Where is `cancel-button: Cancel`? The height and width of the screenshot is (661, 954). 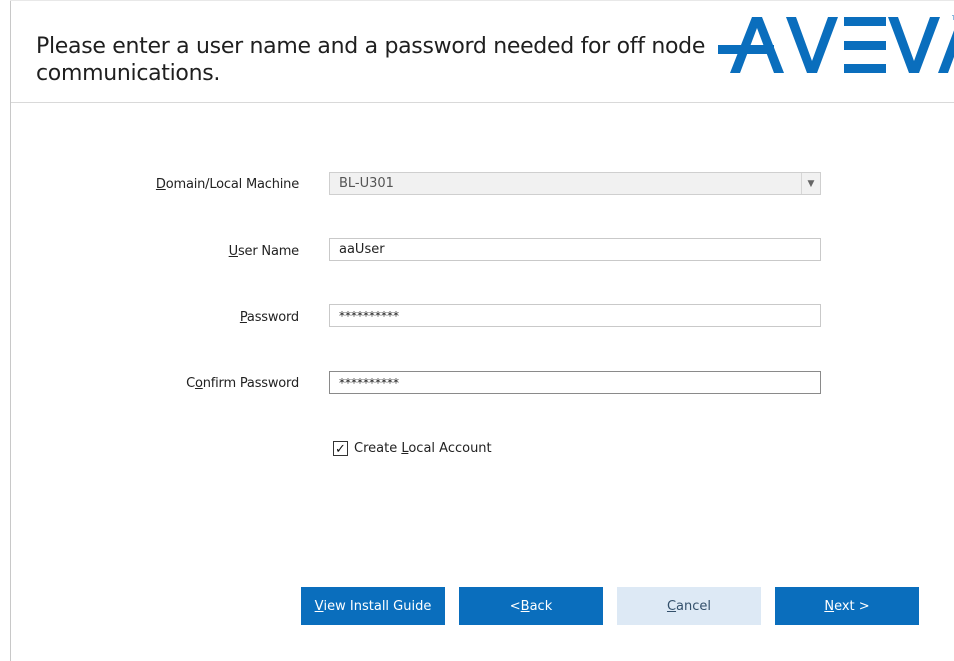
cancel-button: Cancel is located at coordinates (689, 606).